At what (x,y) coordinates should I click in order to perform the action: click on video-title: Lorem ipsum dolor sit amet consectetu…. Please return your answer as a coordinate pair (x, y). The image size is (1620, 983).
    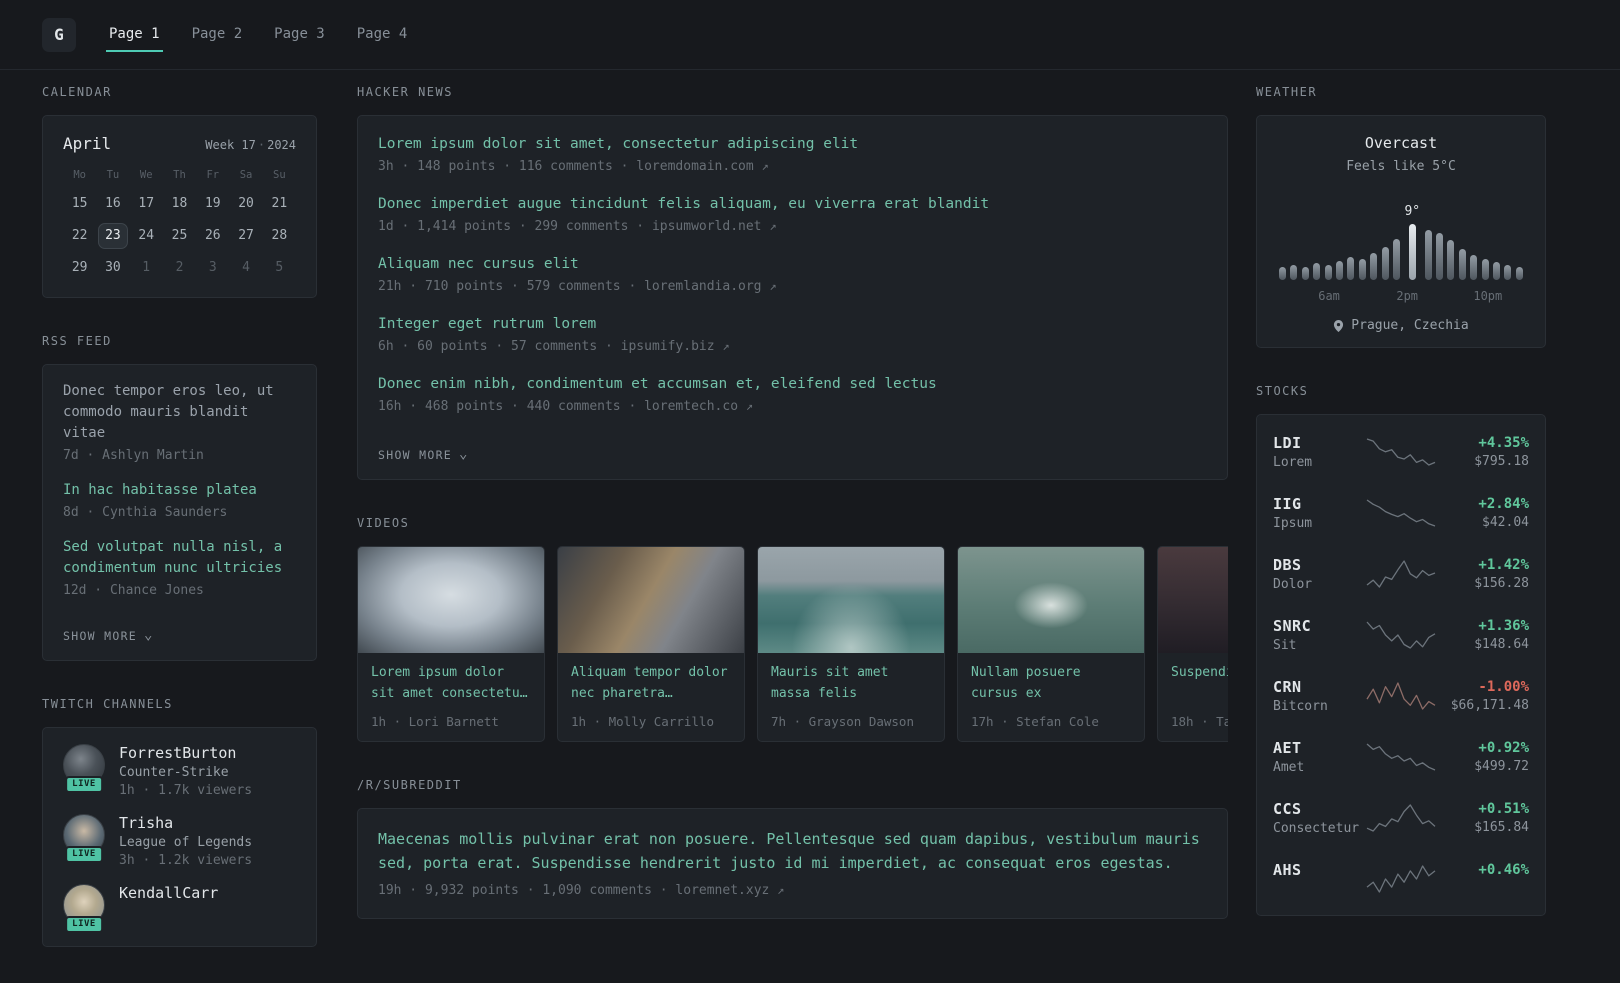
    Looking at the image, I should click on (451, 684).